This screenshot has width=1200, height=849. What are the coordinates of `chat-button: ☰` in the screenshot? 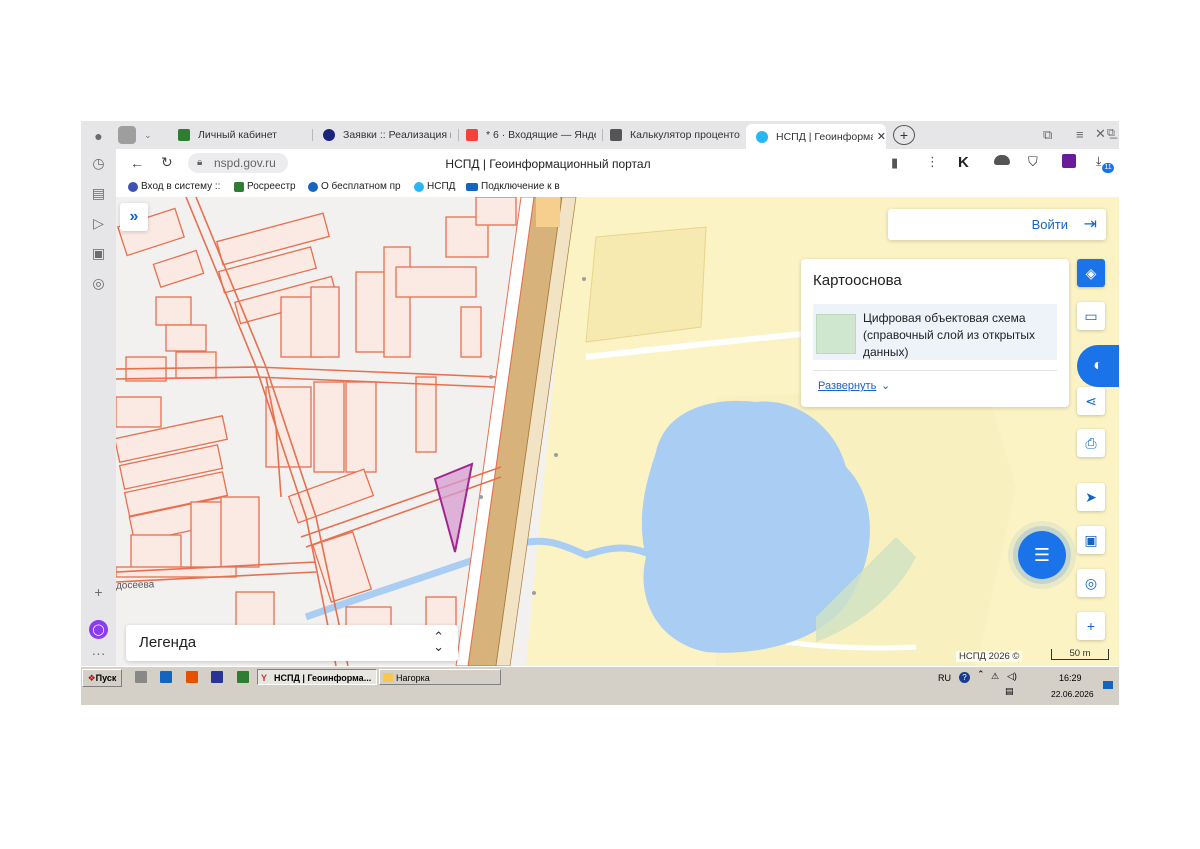 It's located at (1042, 555).